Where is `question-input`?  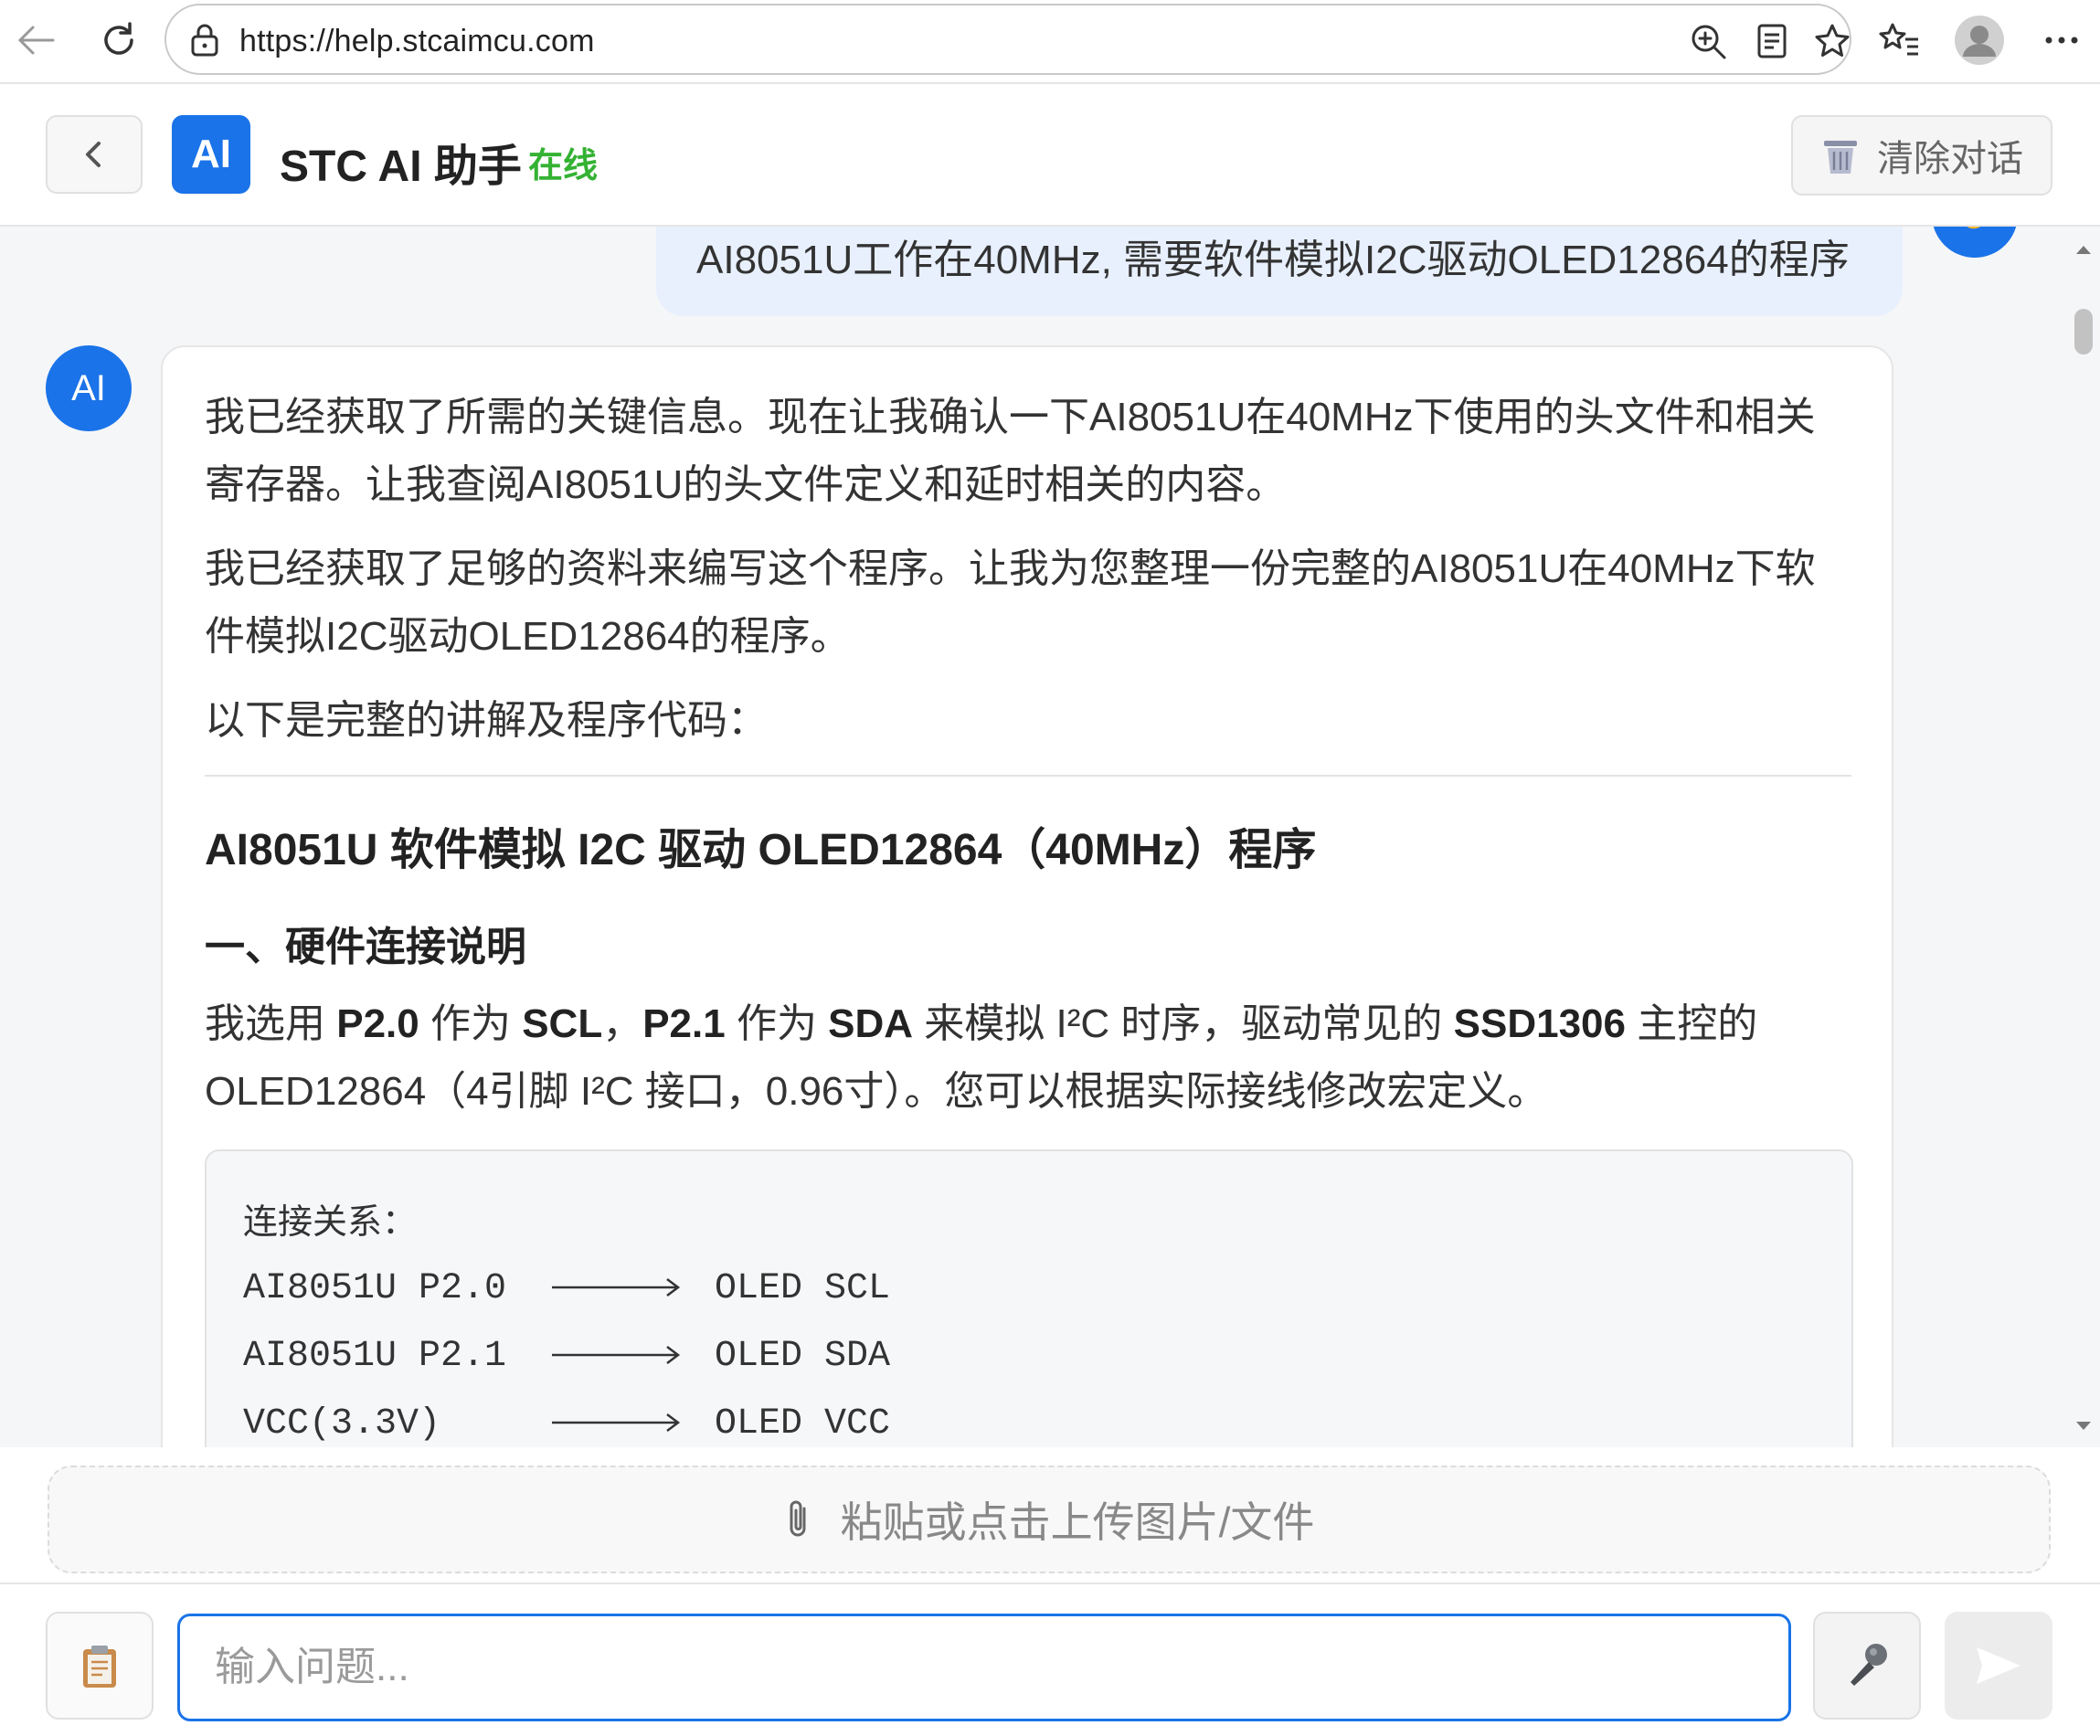 question-input is located at coordinates (984, 1667).